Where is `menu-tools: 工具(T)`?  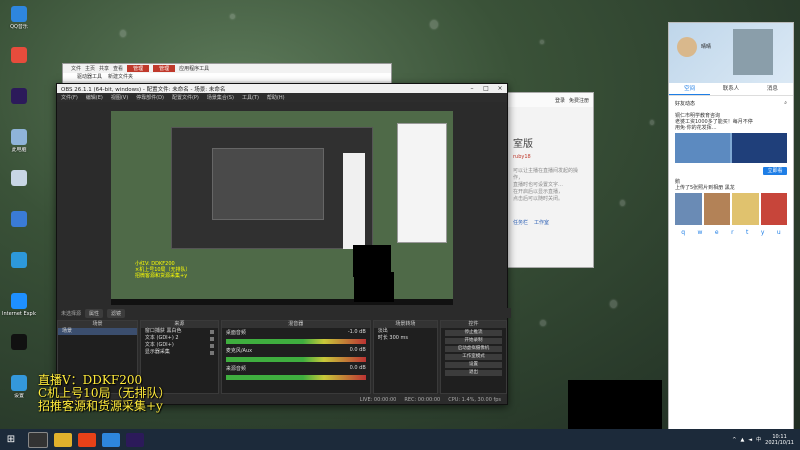
menu-tools: 工具(T) is located at coordinates (250, 97).